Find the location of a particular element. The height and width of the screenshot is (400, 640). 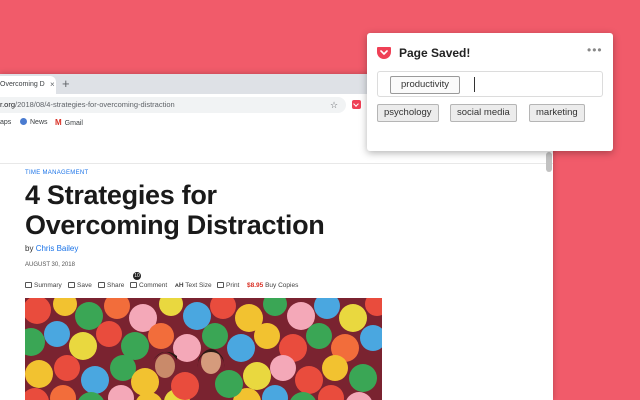

article-category: TIME MANAGEMENT is located at coordinates (57, 173).